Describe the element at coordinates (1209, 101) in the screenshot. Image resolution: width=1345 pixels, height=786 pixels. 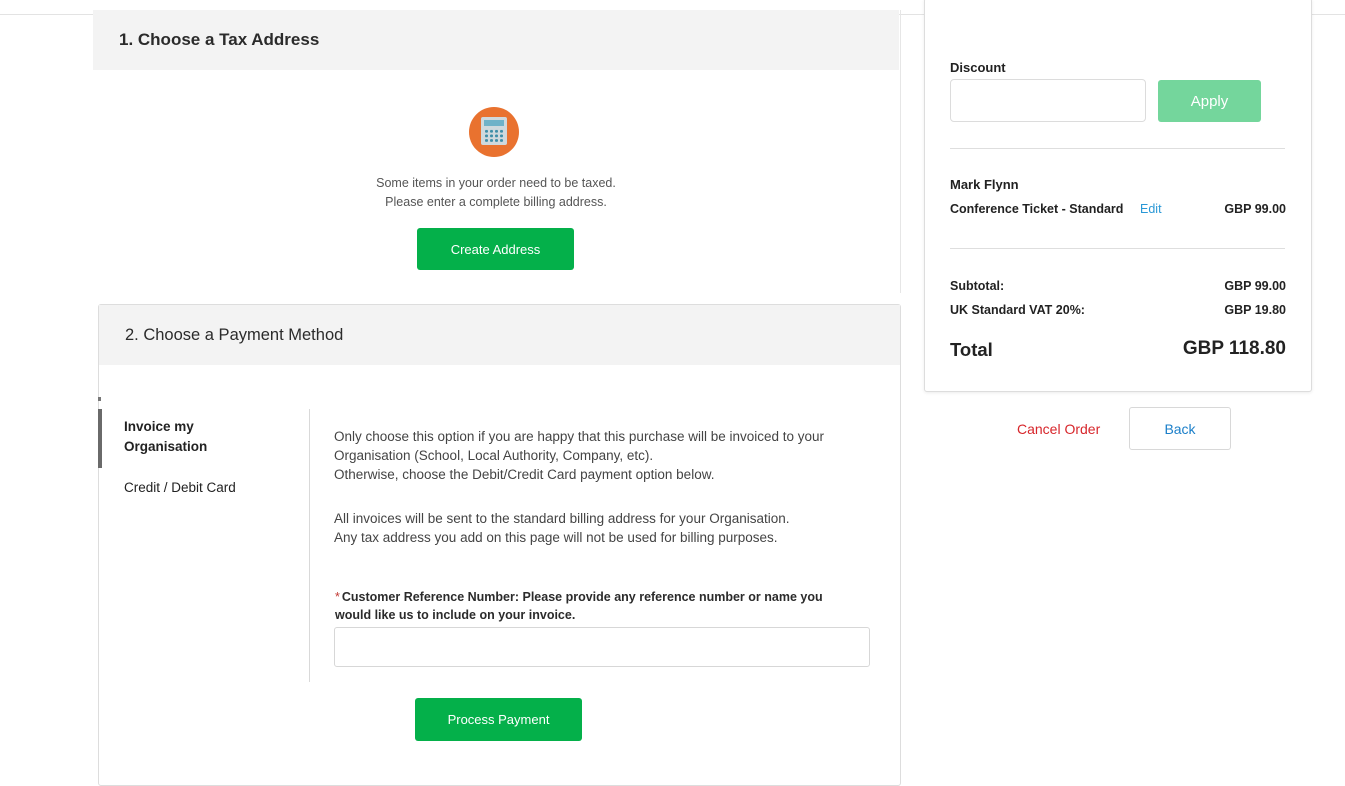
I see `apply-discount-button: Apply` at that location.